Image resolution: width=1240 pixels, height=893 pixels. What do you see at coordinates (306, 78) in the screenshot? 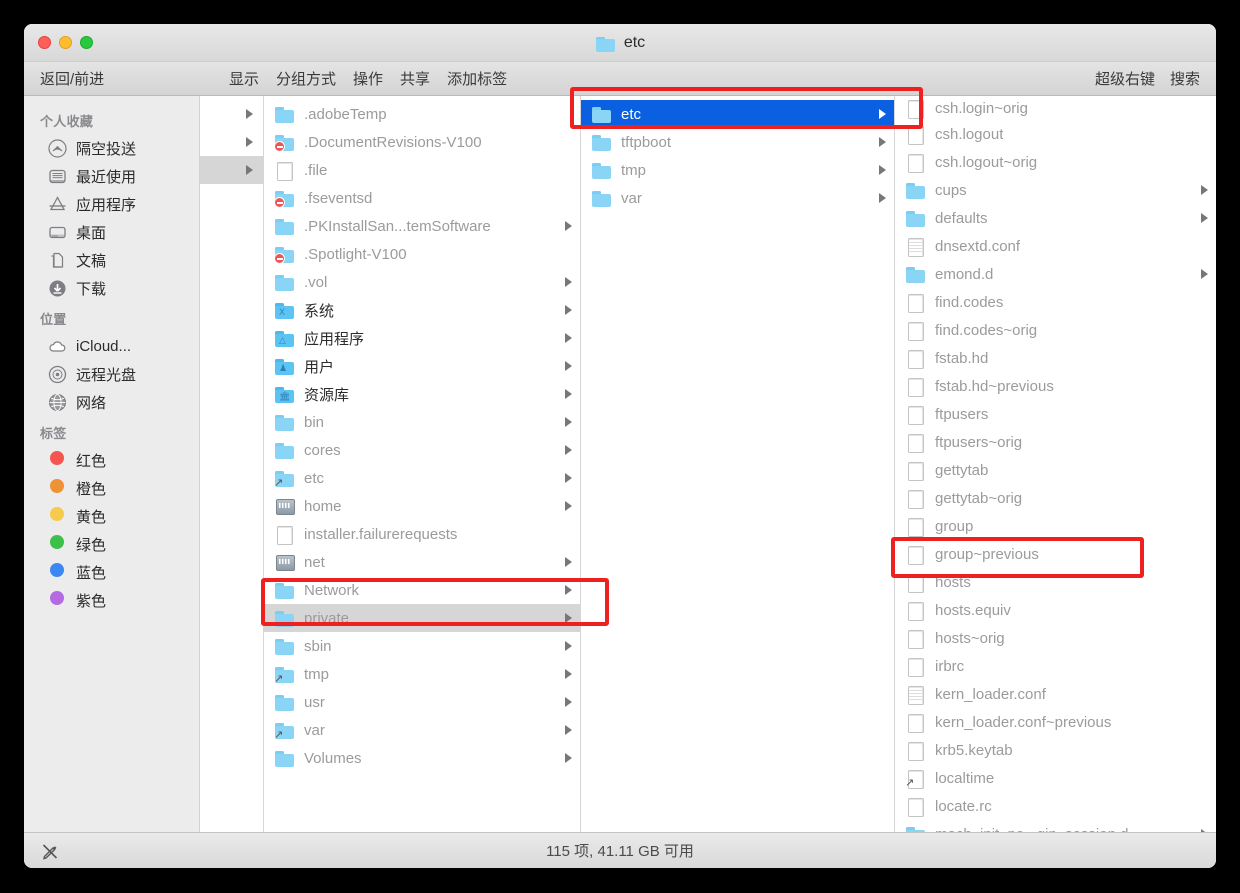
I see `toolbar-groupby-button: 分组方式` at bounding box center [306, 78].